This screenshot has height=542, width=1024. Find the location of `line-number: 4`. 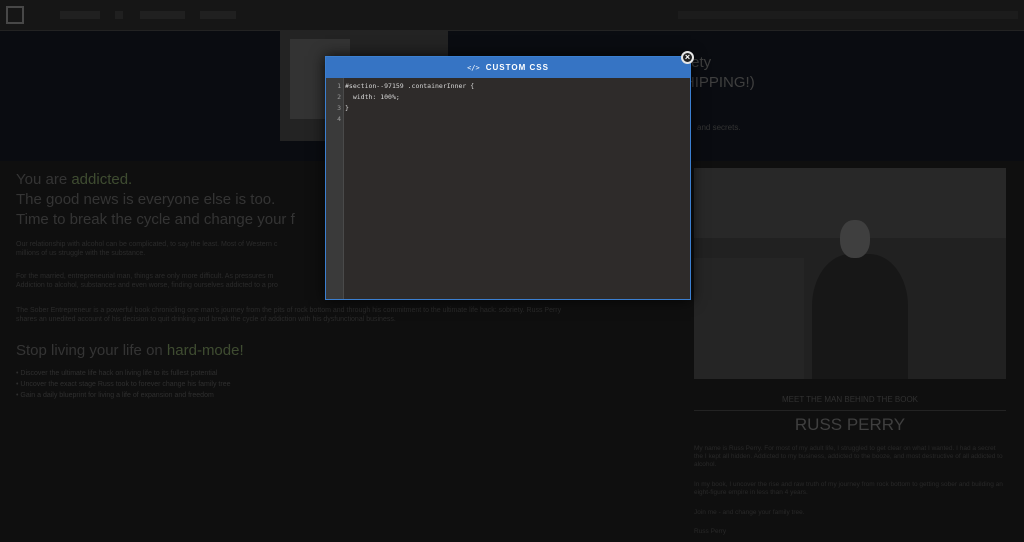

line-number: 4 is located at coordinates (339, 119).